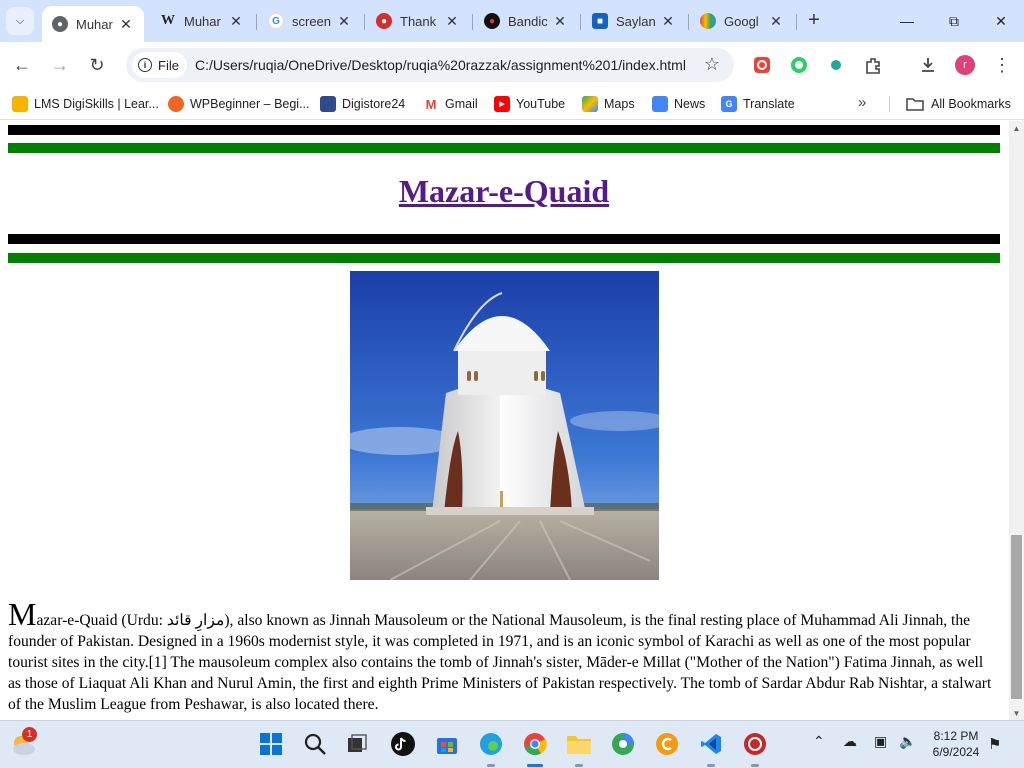 This screenshot has height=768, width=1024. I want to click on bandicam-running-indicator, so click(755, 765).